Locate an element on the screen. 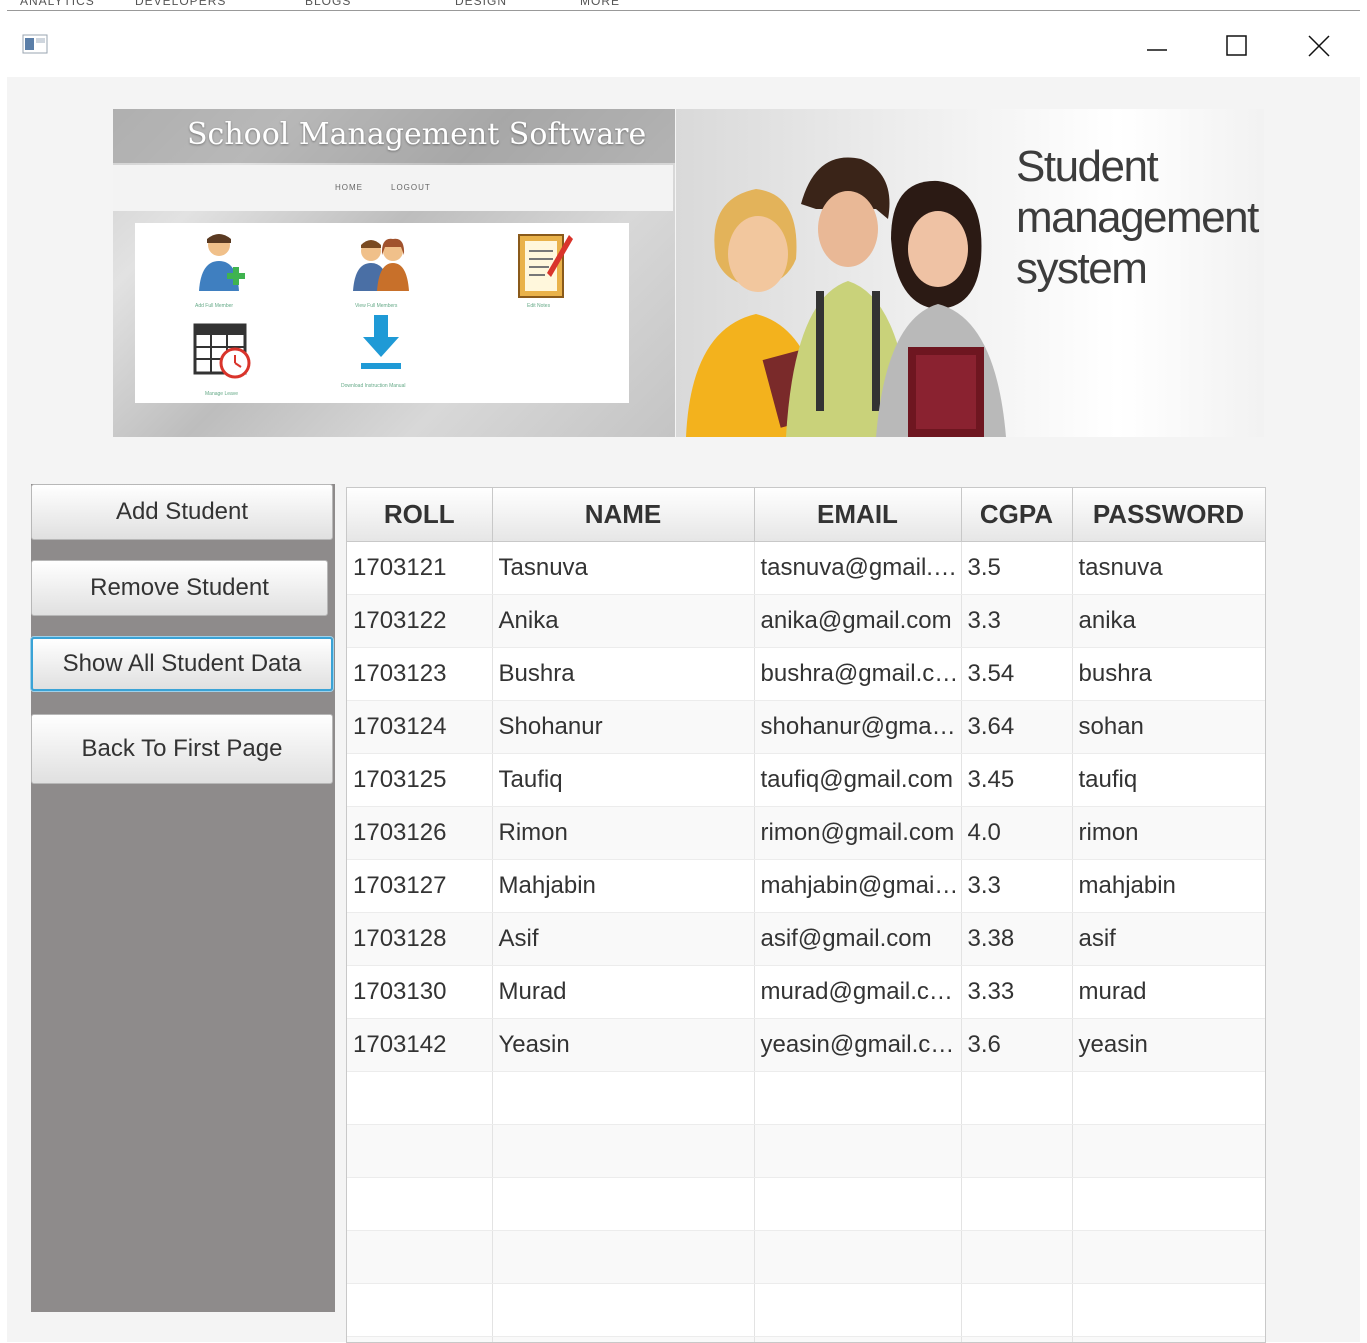 This screenshot has width=1367, height=1343. table-cell: Tasnuva is located at coordinates (623, 568).